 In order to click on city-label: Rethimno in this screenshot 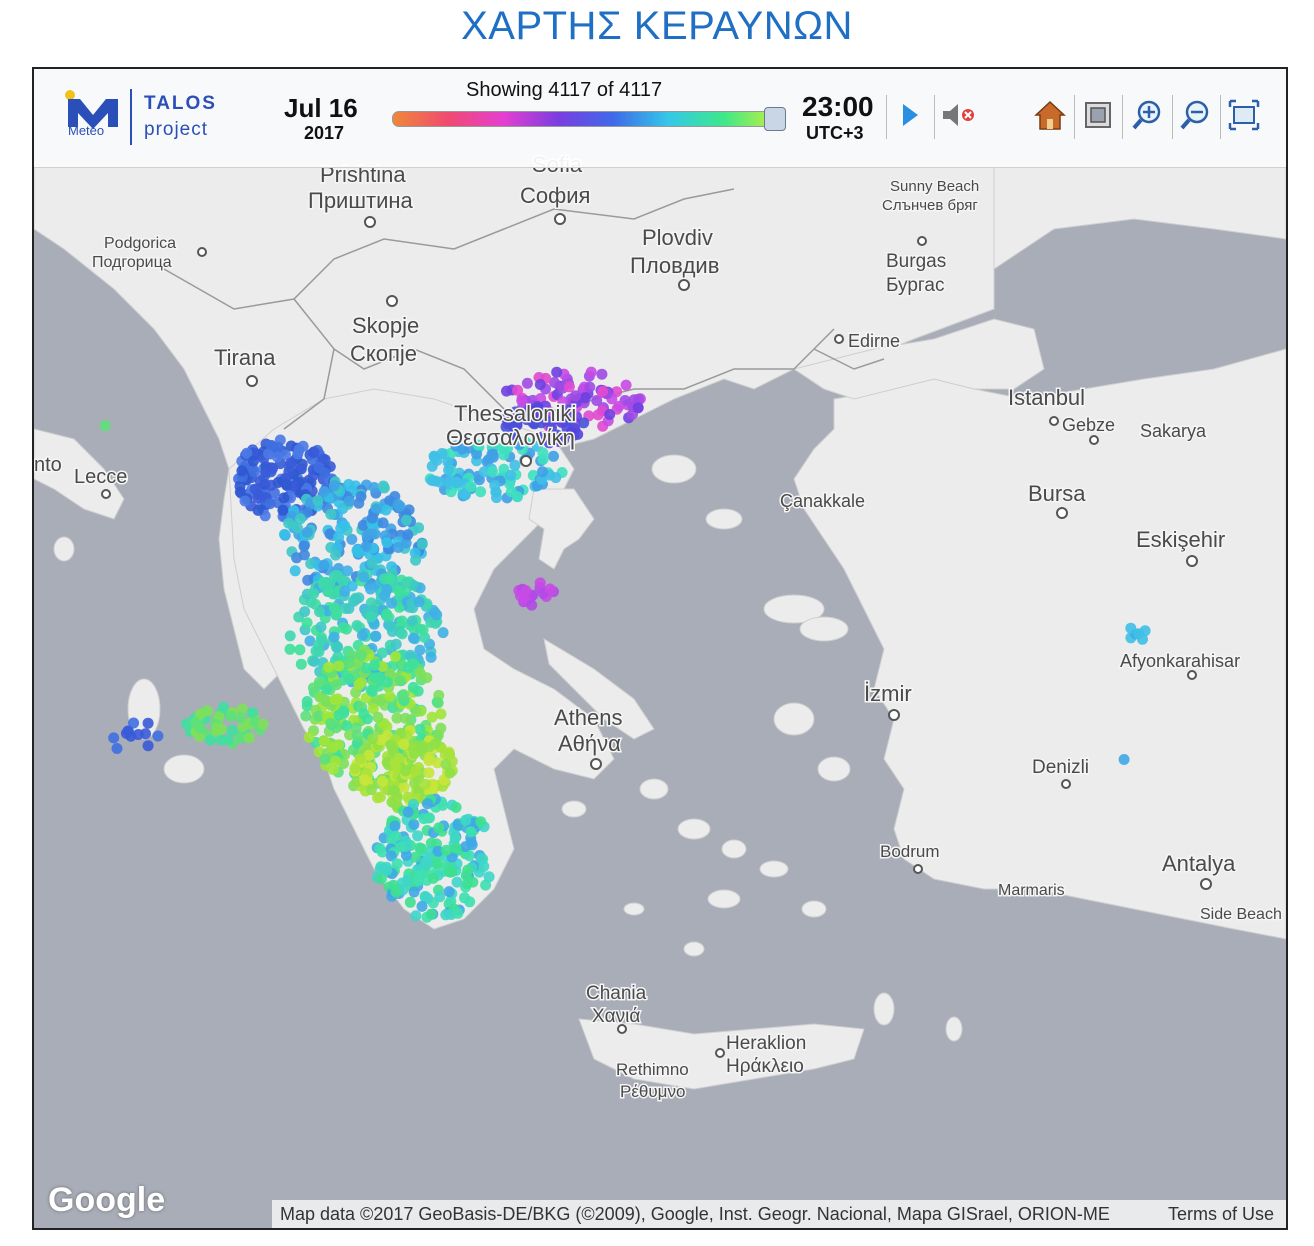, I will do `click(652, 1069)`.